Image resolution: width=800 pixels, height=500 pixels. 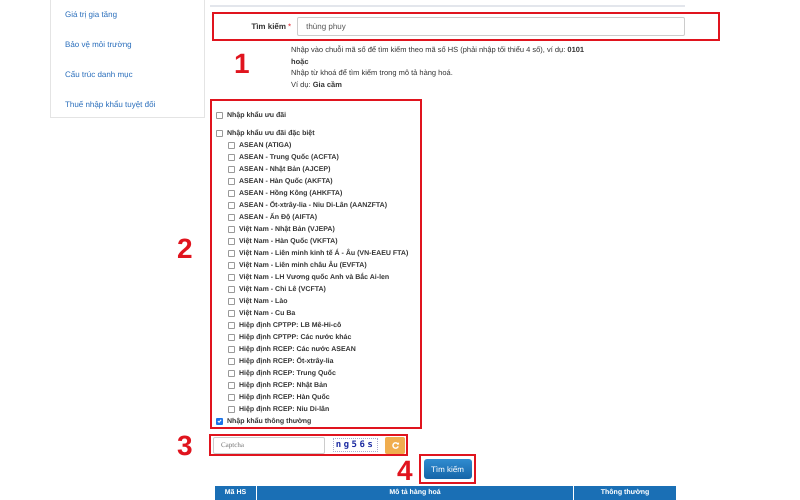 What do you see at coordinates (185, 446) in the screenshot?
I see `annotation-number: 3` at bounding box center [185, 446].